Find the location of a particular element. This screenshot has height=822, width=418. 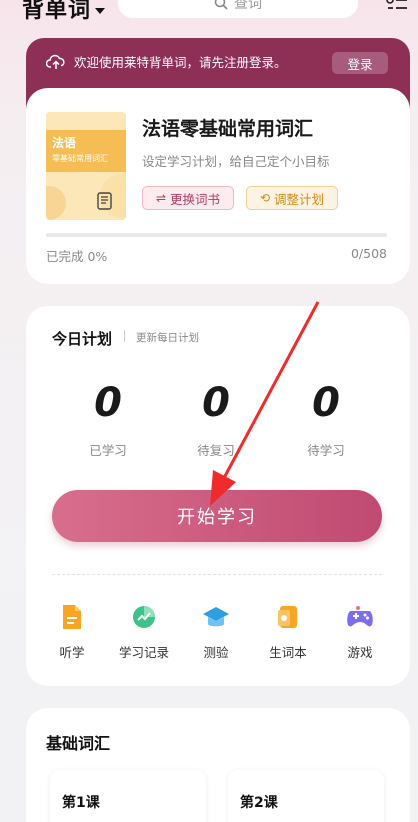

stat-review: 0 待复习 is located at coordinates (216, 418).